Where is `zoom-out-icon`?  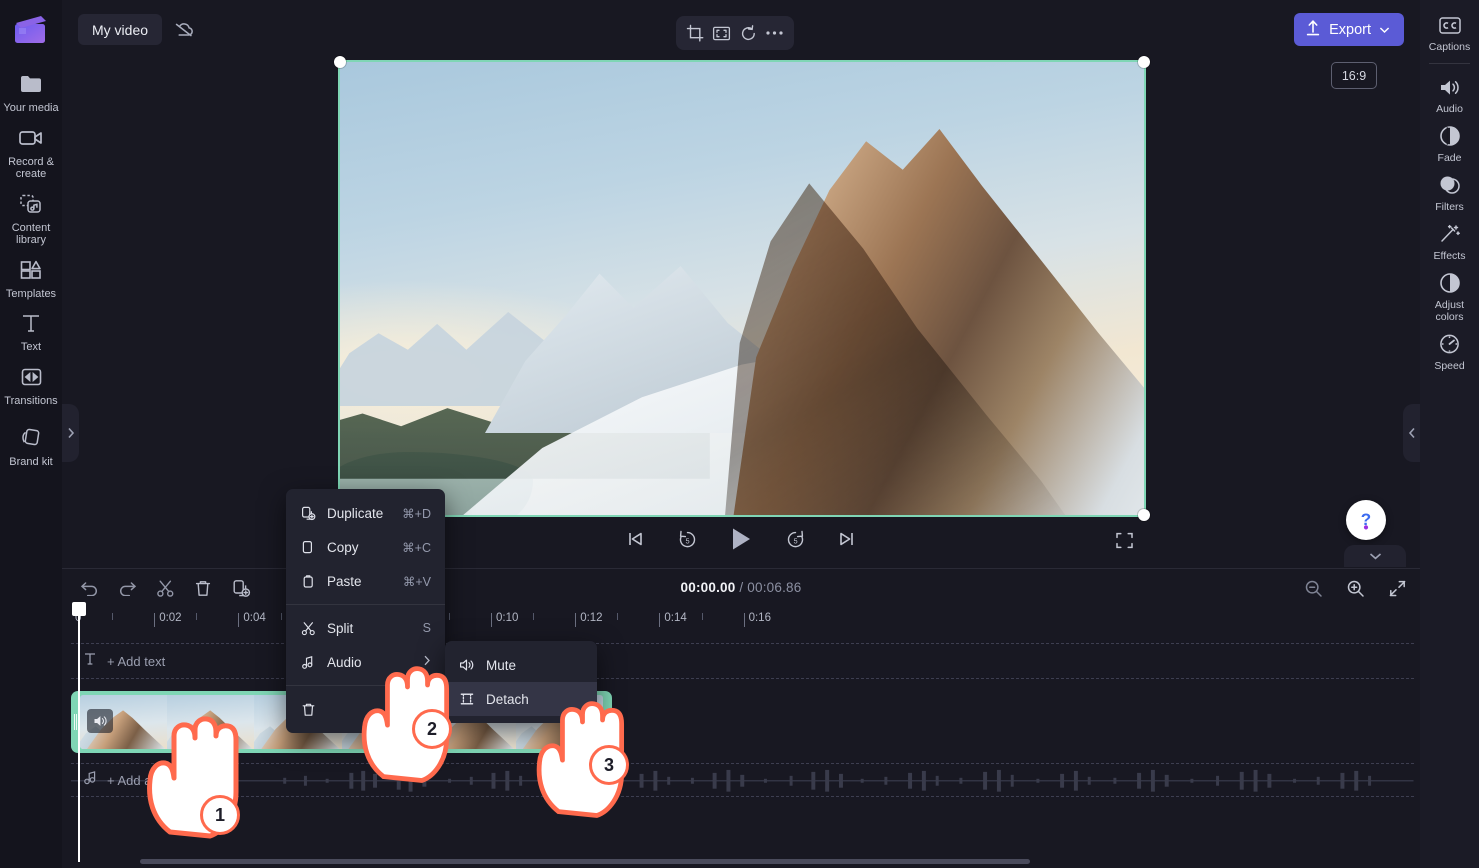
zoom-out-icon is located at coordinates (1313, 588).